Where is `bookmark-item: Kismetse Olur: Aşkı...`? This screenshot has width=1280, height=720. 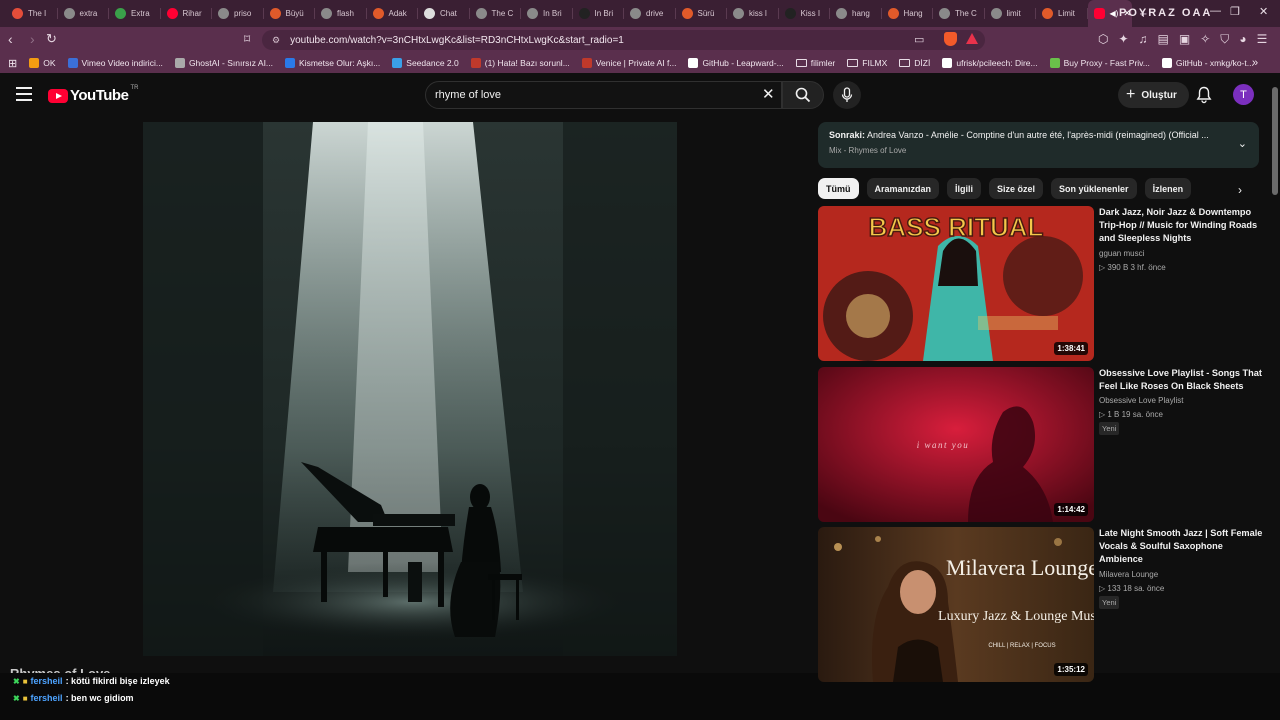
bookmark-item: Kismetse Olur: Aşkı... is located at coordinates (332, 63).